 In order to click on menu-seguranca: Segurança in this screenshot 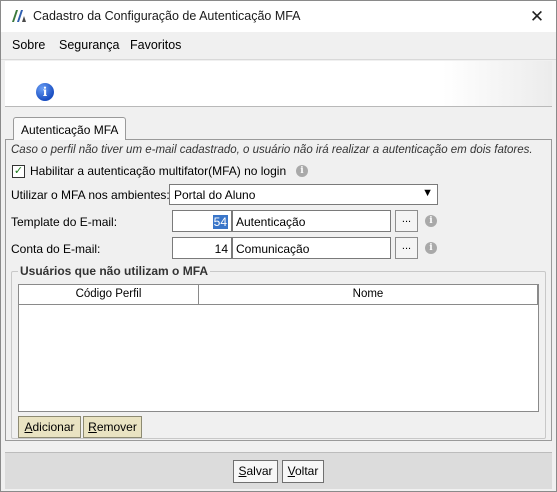, I will do `click(89, 45)`.